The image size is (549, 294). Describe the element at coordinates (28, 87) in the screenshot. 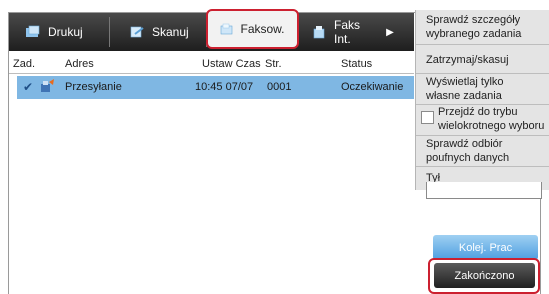

I see `check-icon: ✔` at that location.